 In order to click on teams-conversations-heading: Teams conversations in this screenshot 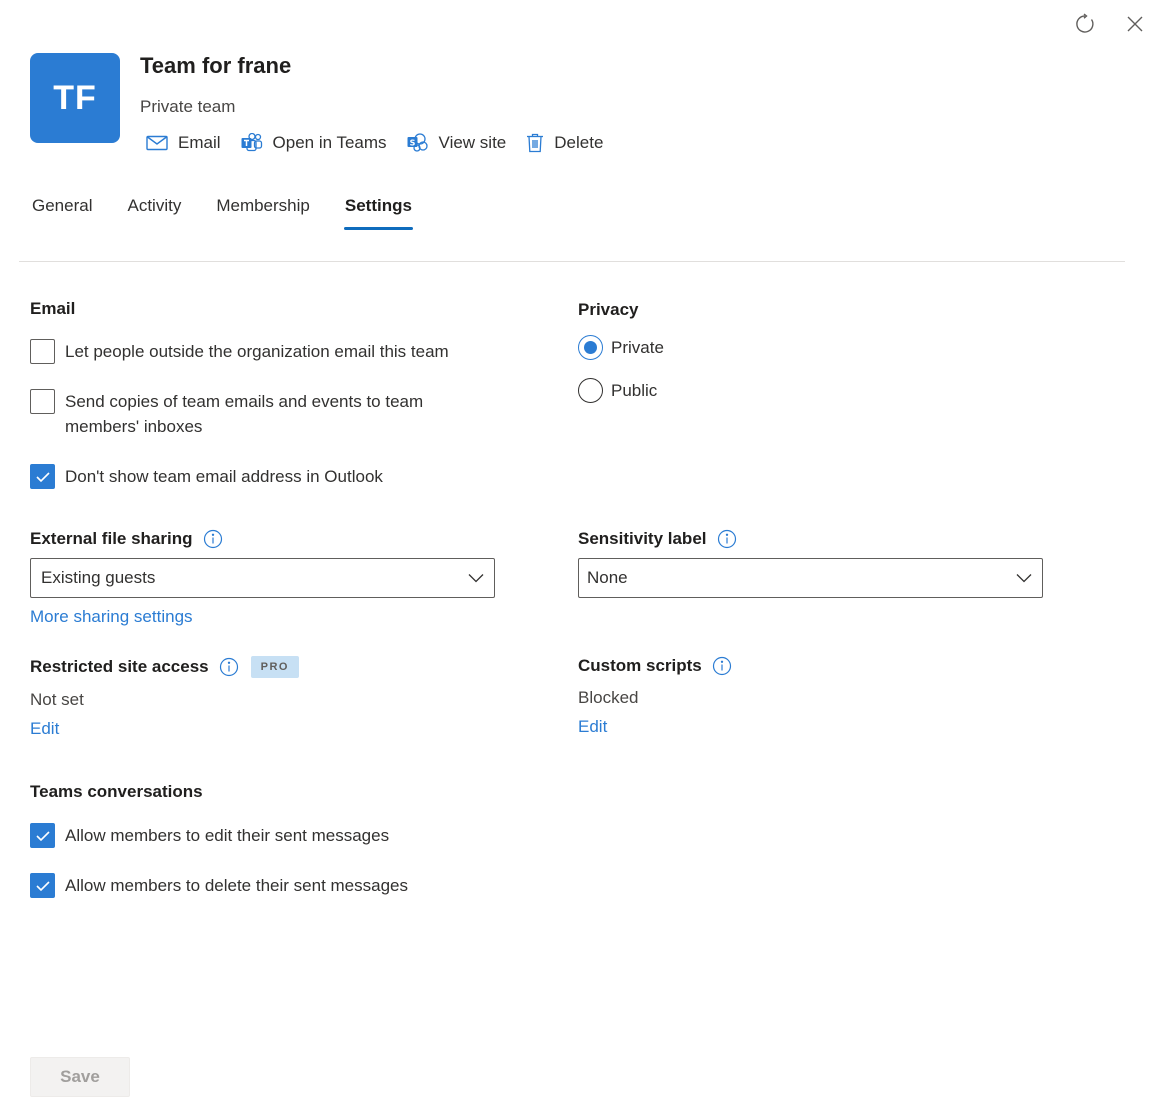, I will do `click(116, 791)`.